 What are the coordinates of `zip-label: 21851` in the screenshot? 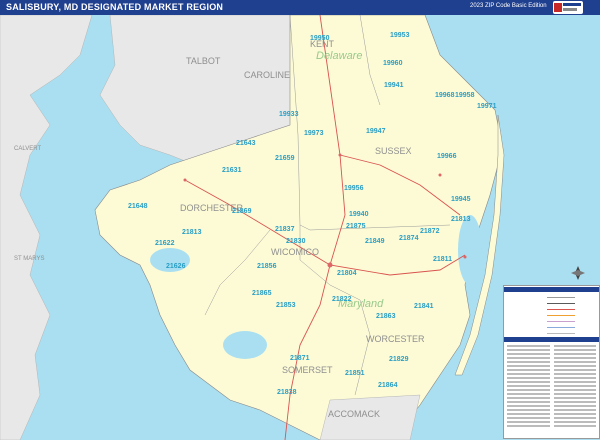 It's located at (355, 373).